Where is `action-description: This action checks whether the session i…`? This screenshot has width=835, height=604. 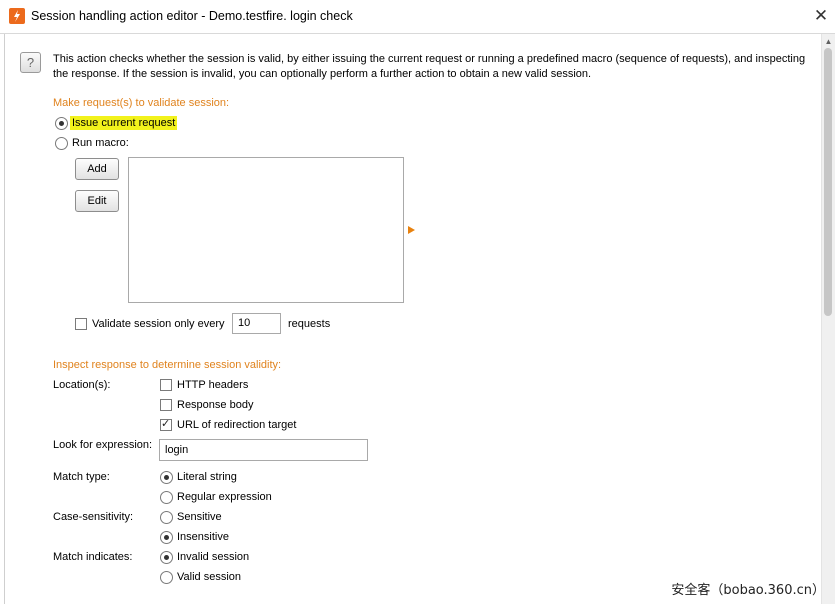 action-description: This action checks whether the session i… is located at coordinates (429, 66).